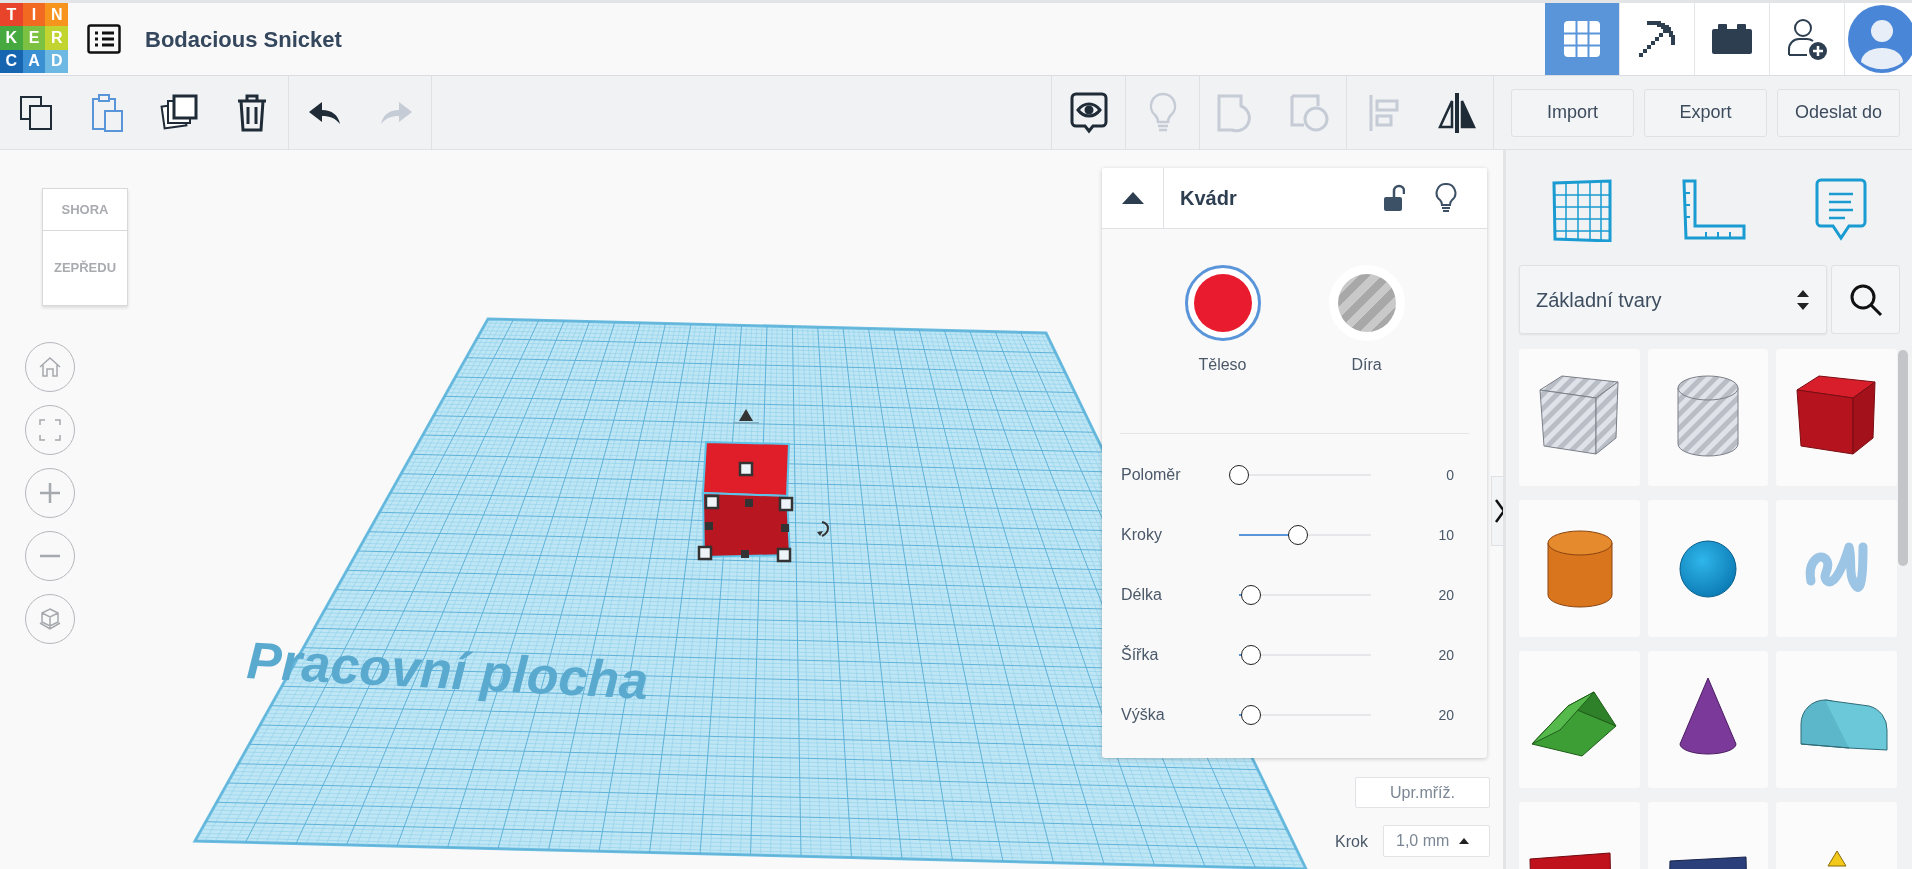  I want to click on mode-label: Díra, so click(1366, 365).